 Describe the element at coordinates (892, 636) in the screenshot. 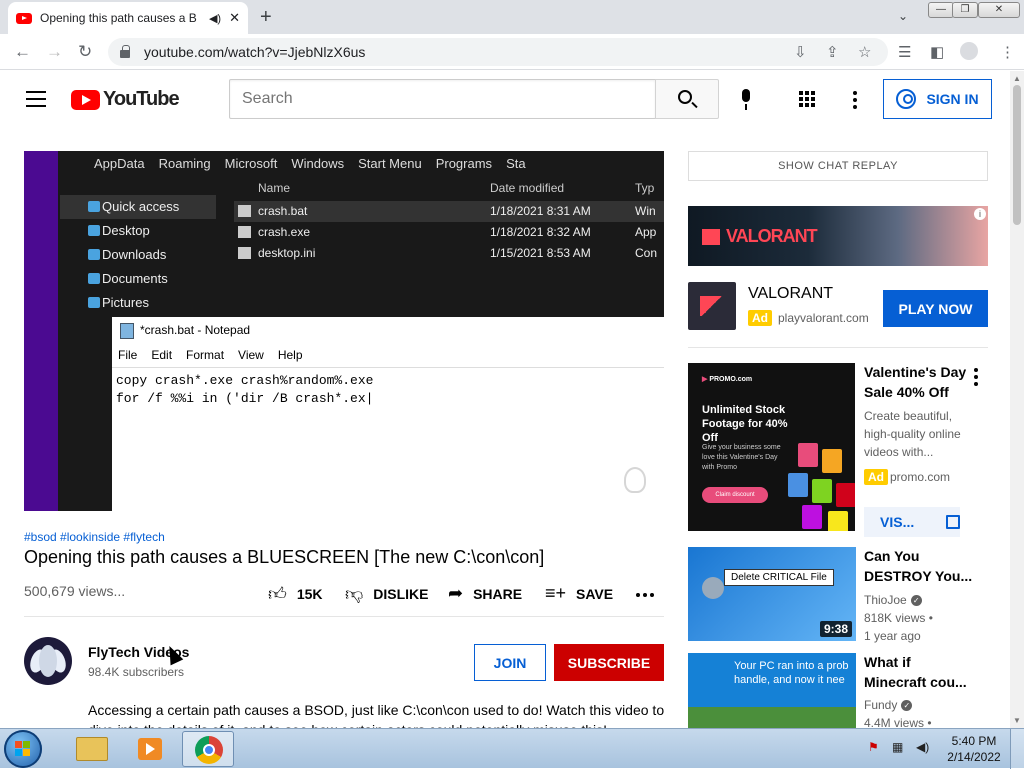

I see `recommended-age: 1 year ago` at that location.